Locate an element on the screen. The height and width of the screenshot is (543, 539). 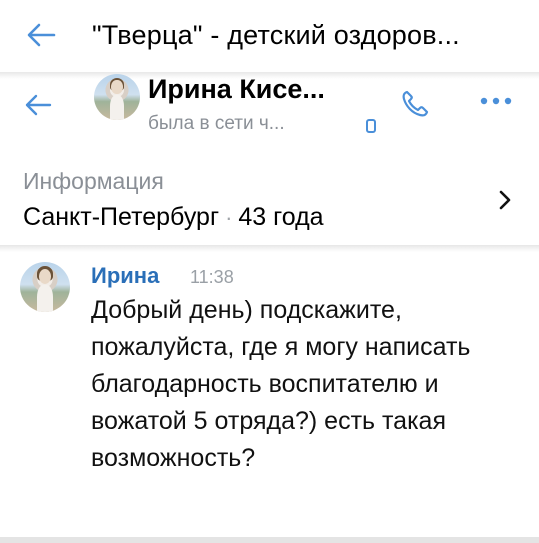
bottom-divider is located at coordinates (269, 540).